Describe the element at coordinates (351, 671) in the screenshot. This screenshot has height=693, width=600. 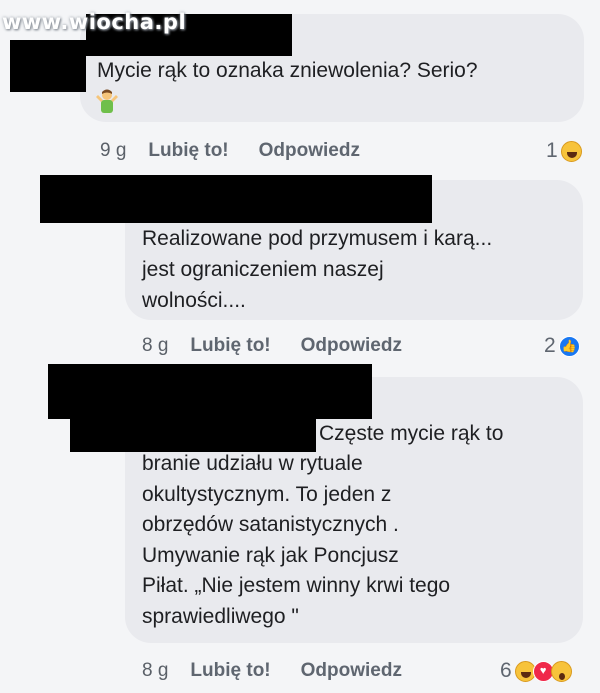
I see `reply-button-3: Odpowiedz` at that location.